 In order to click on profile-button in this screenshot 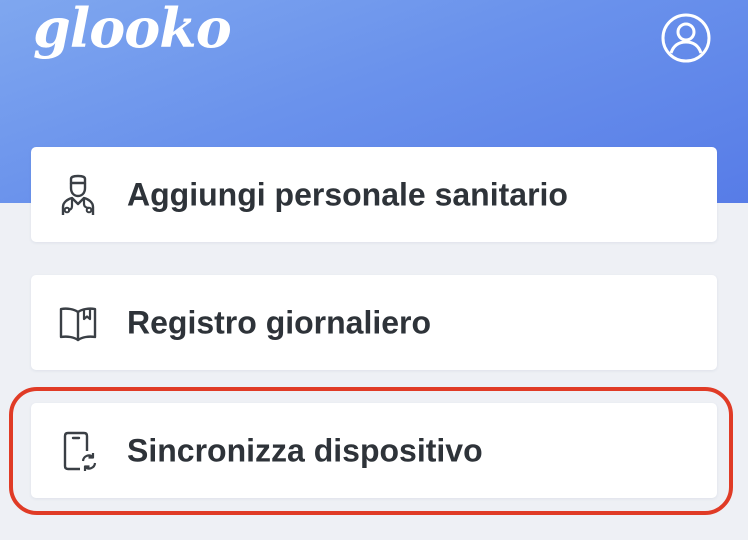, I will do `click(686, 38)`.